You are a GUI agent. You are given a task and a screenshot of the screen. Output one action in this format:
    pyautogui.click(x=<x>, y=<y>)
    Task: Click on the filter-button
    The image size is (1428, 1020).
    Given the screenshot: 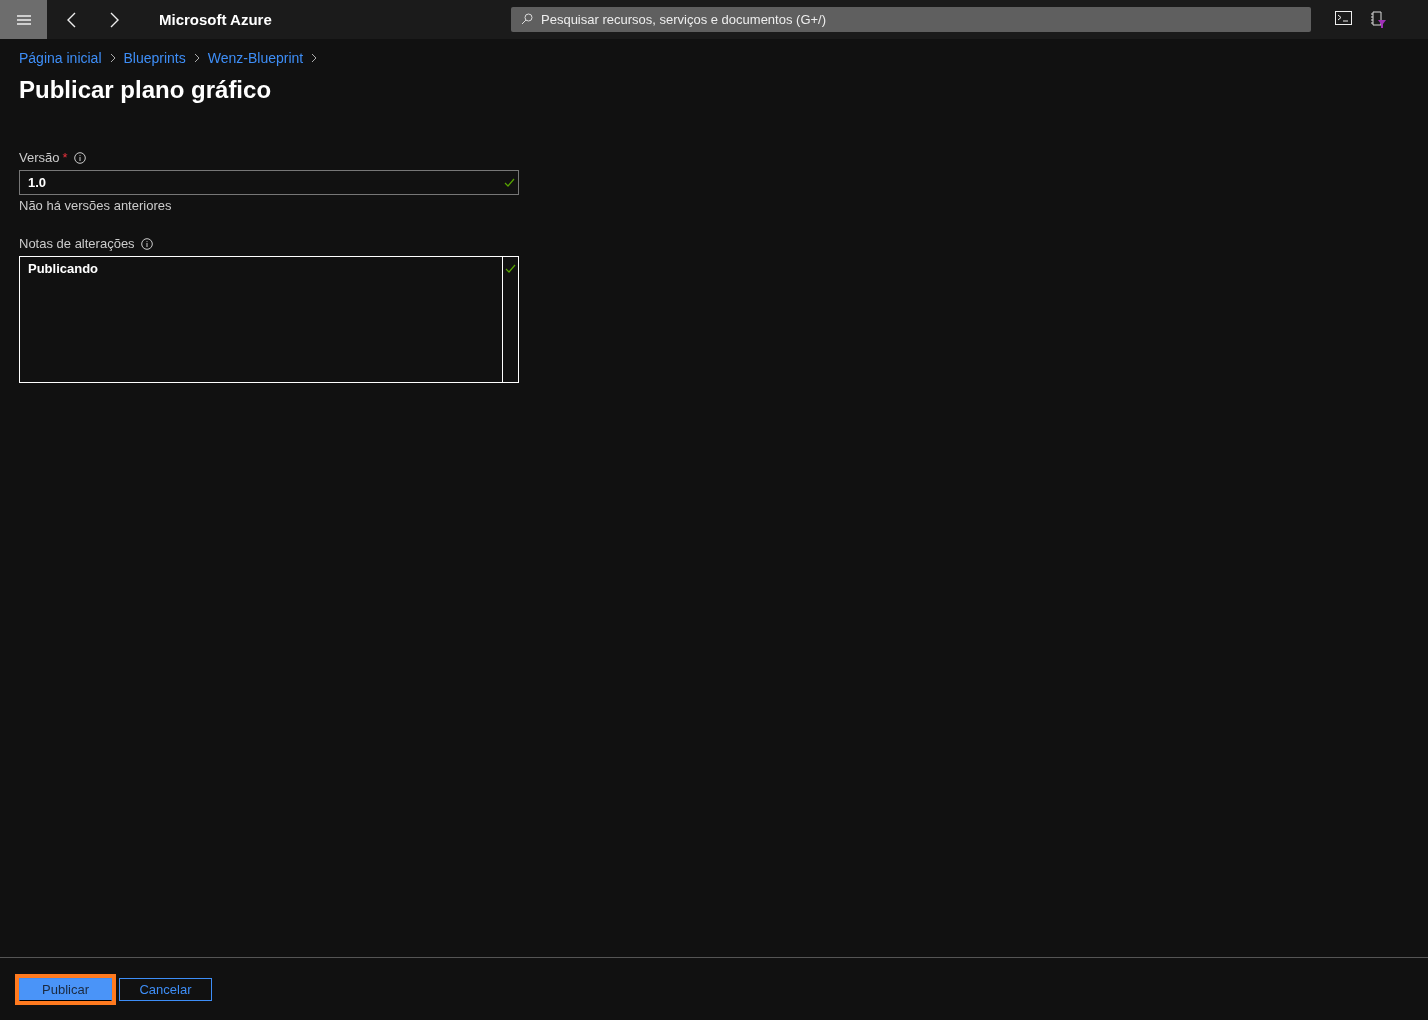 What is the action you would take?
    pyautogui.click(x=1378, y=19)
    